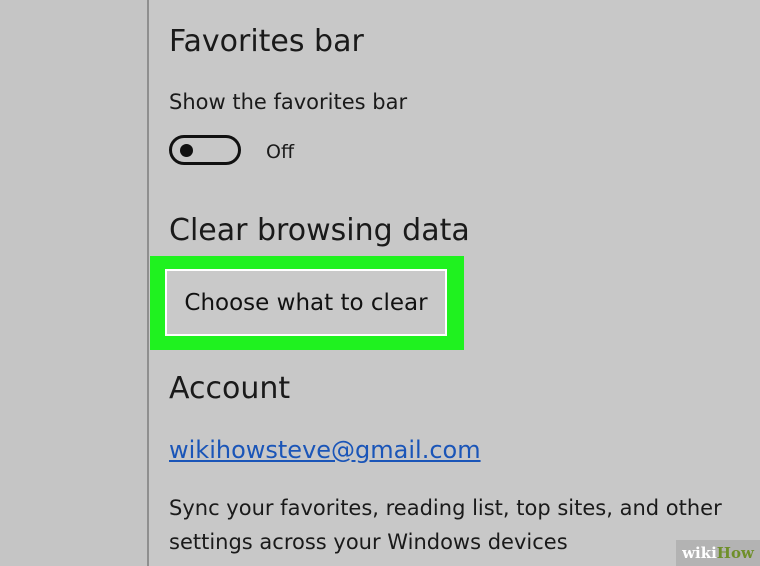 The image size is (760, 566). I want to click on toggle-state-label: Off, so click(280, 152).